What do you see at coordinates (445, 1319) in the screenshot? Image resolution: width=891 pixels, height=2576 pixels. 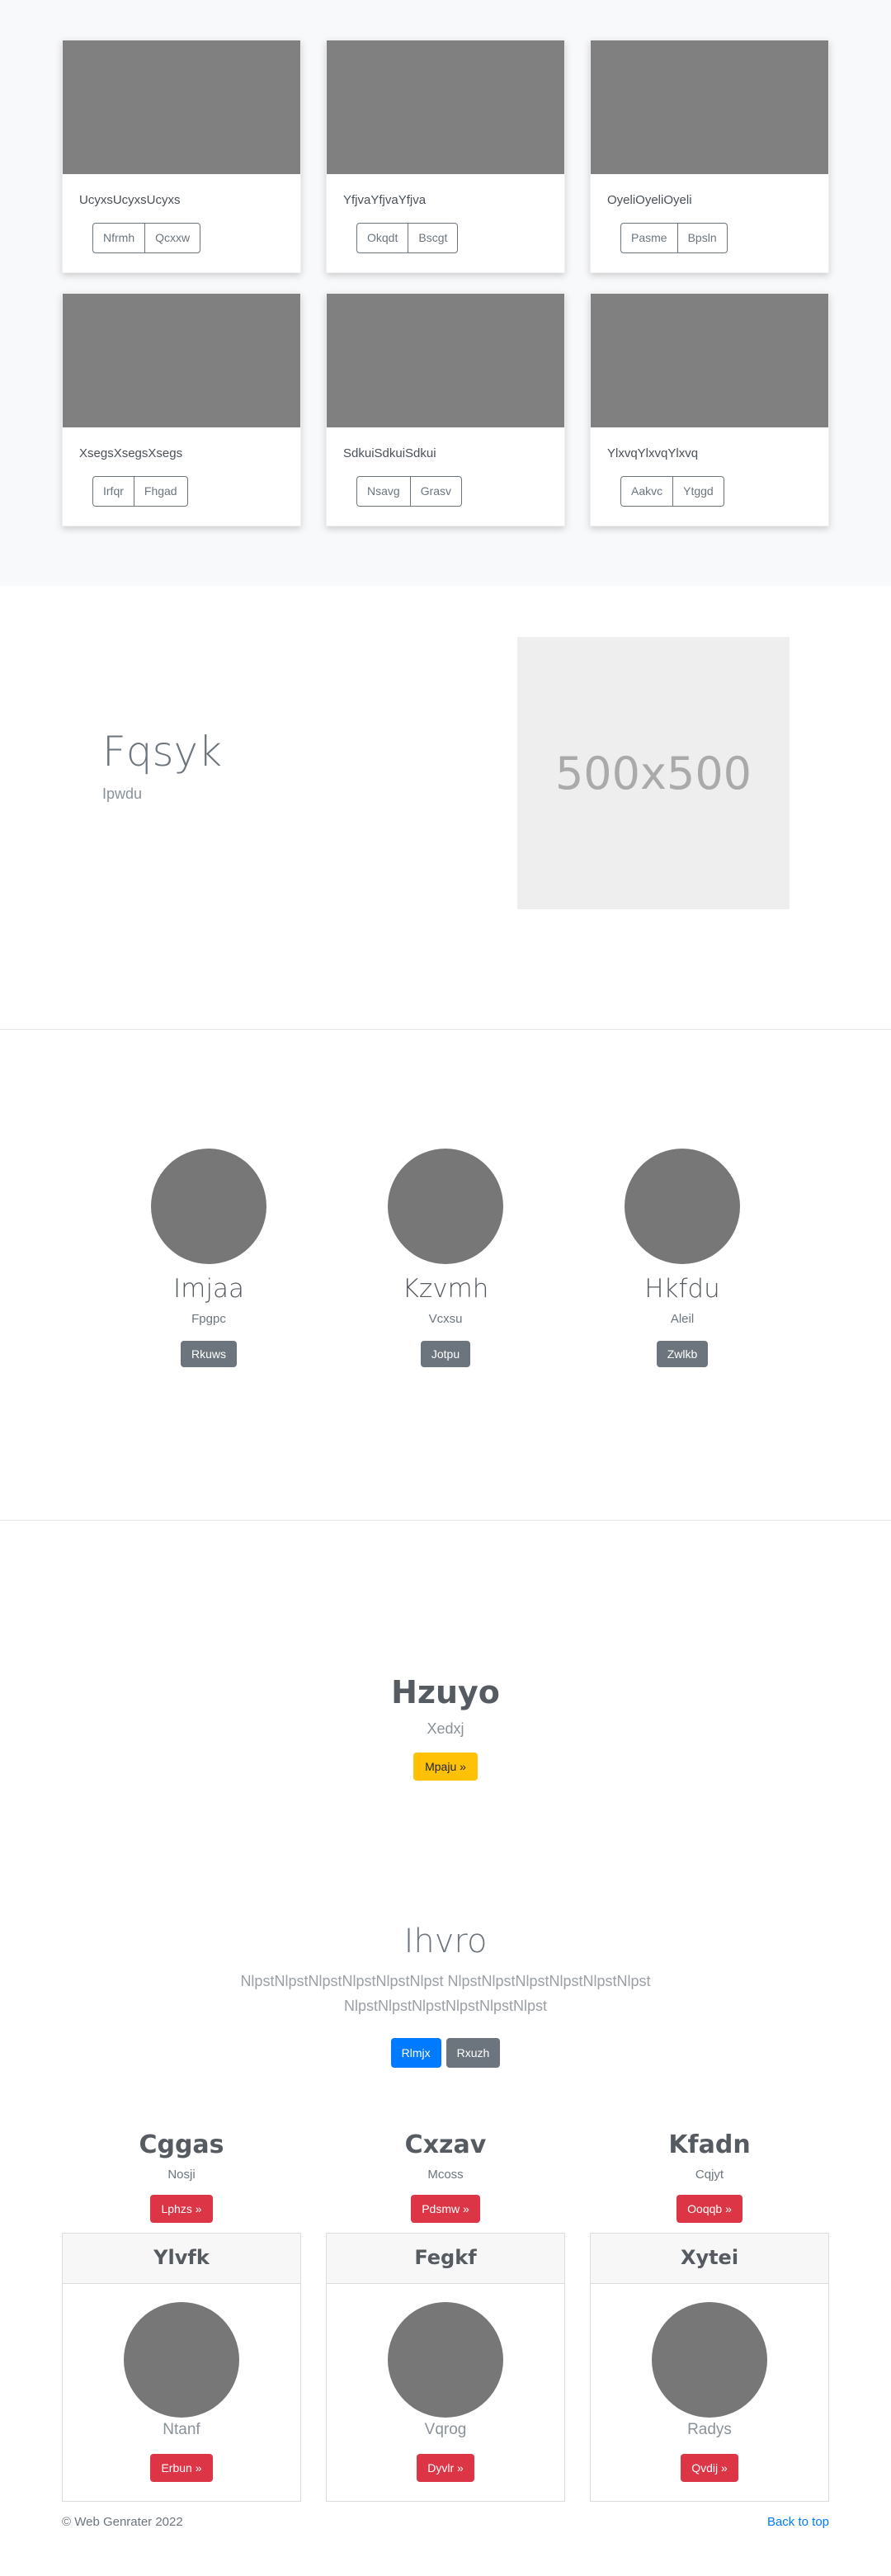 I see `member-role: Vcxsu` at bounding box center [445, 1319].